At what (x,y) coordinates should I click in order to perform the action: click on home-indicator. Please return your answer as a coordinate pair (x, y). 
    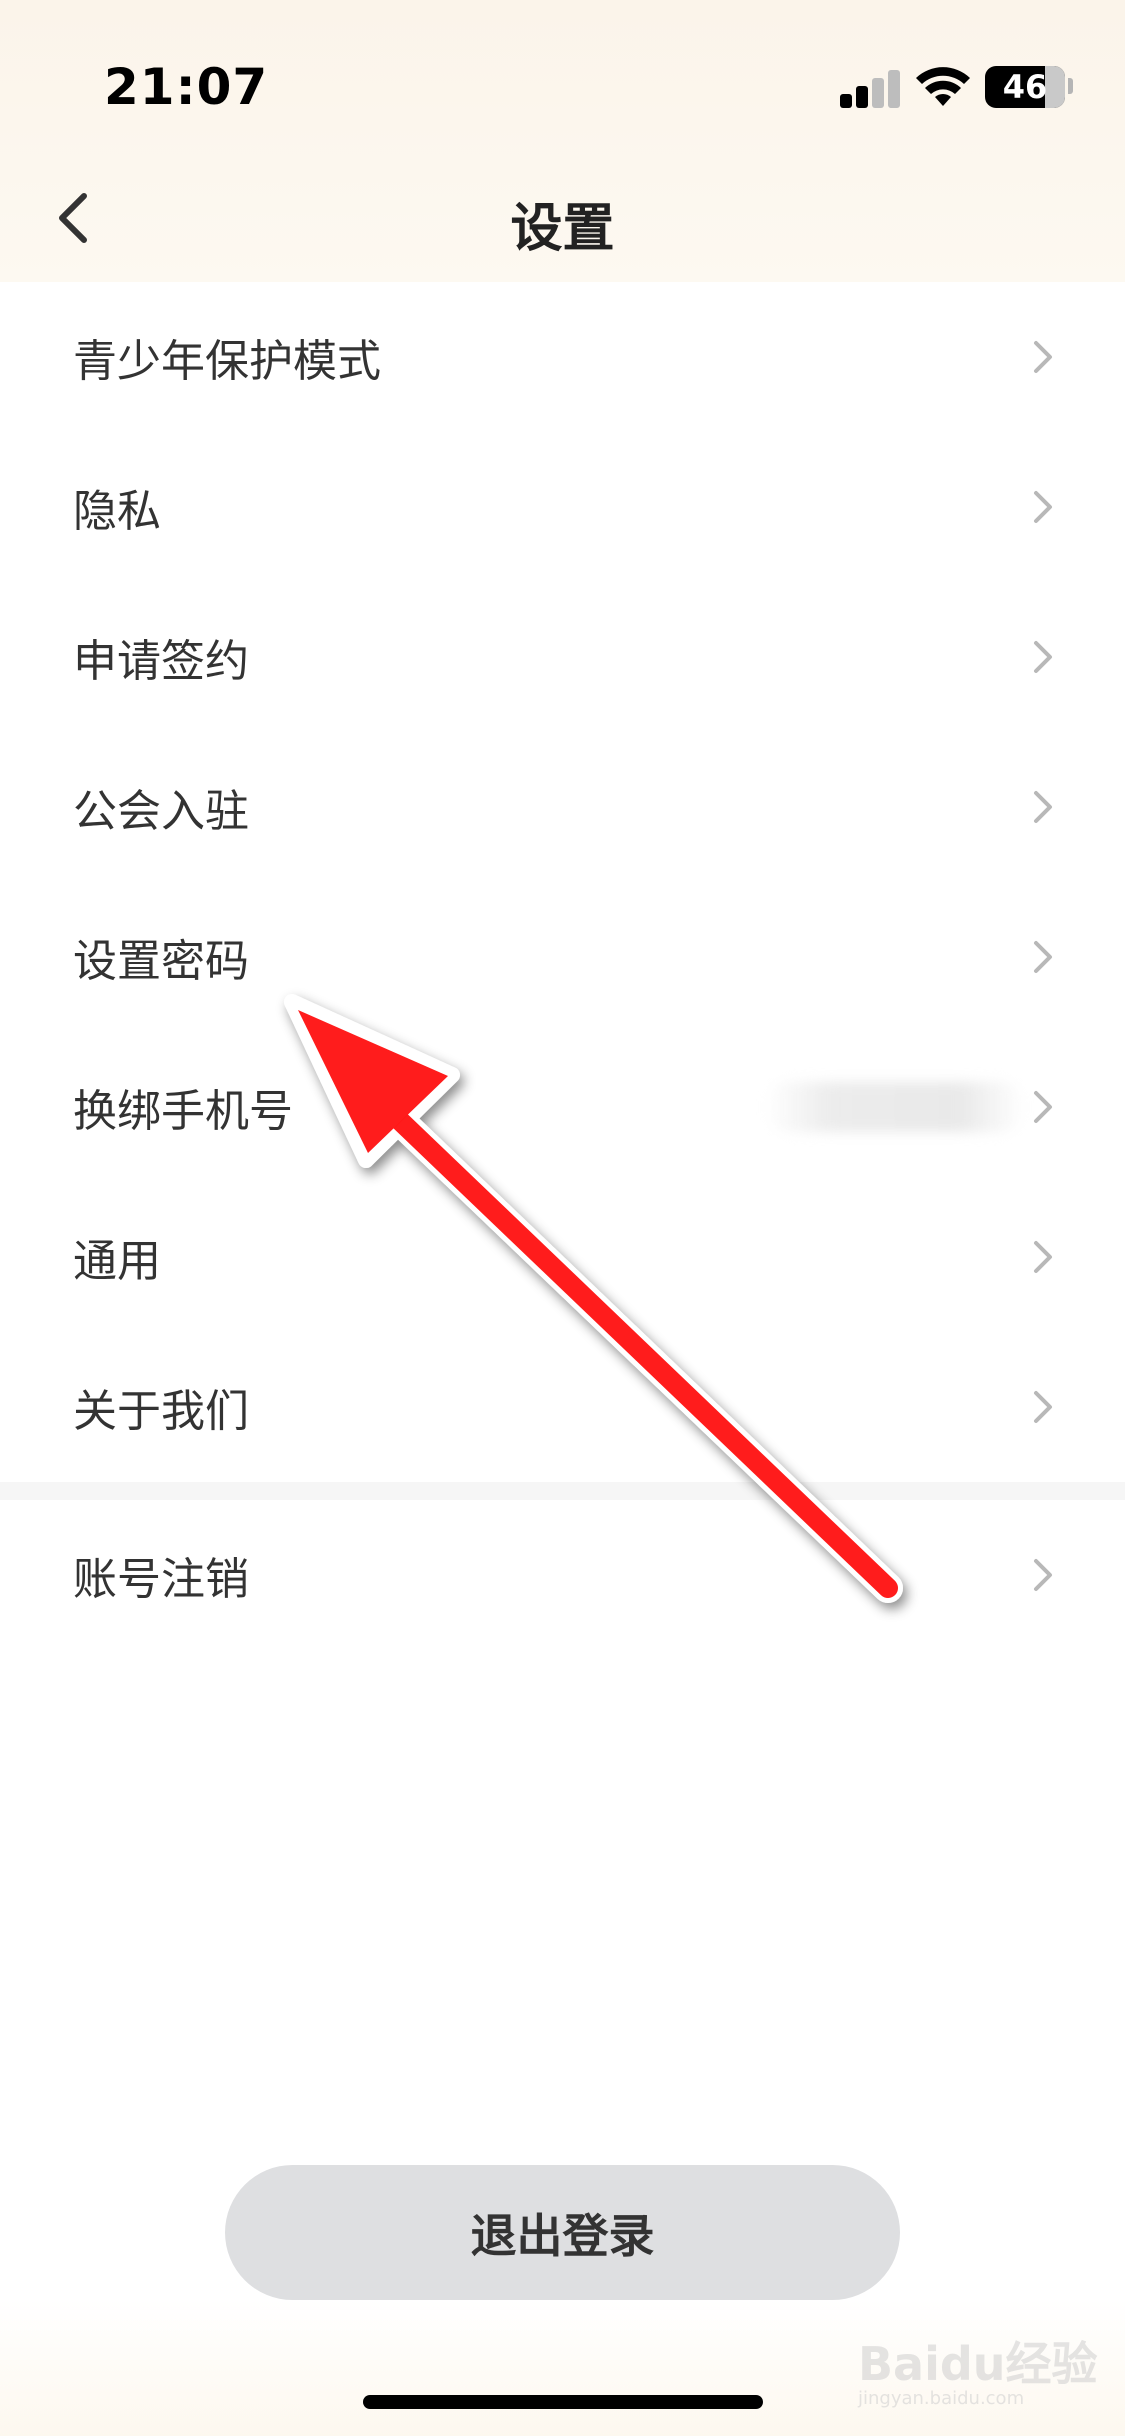
    Looking at the image, I should click on (563, 2402).